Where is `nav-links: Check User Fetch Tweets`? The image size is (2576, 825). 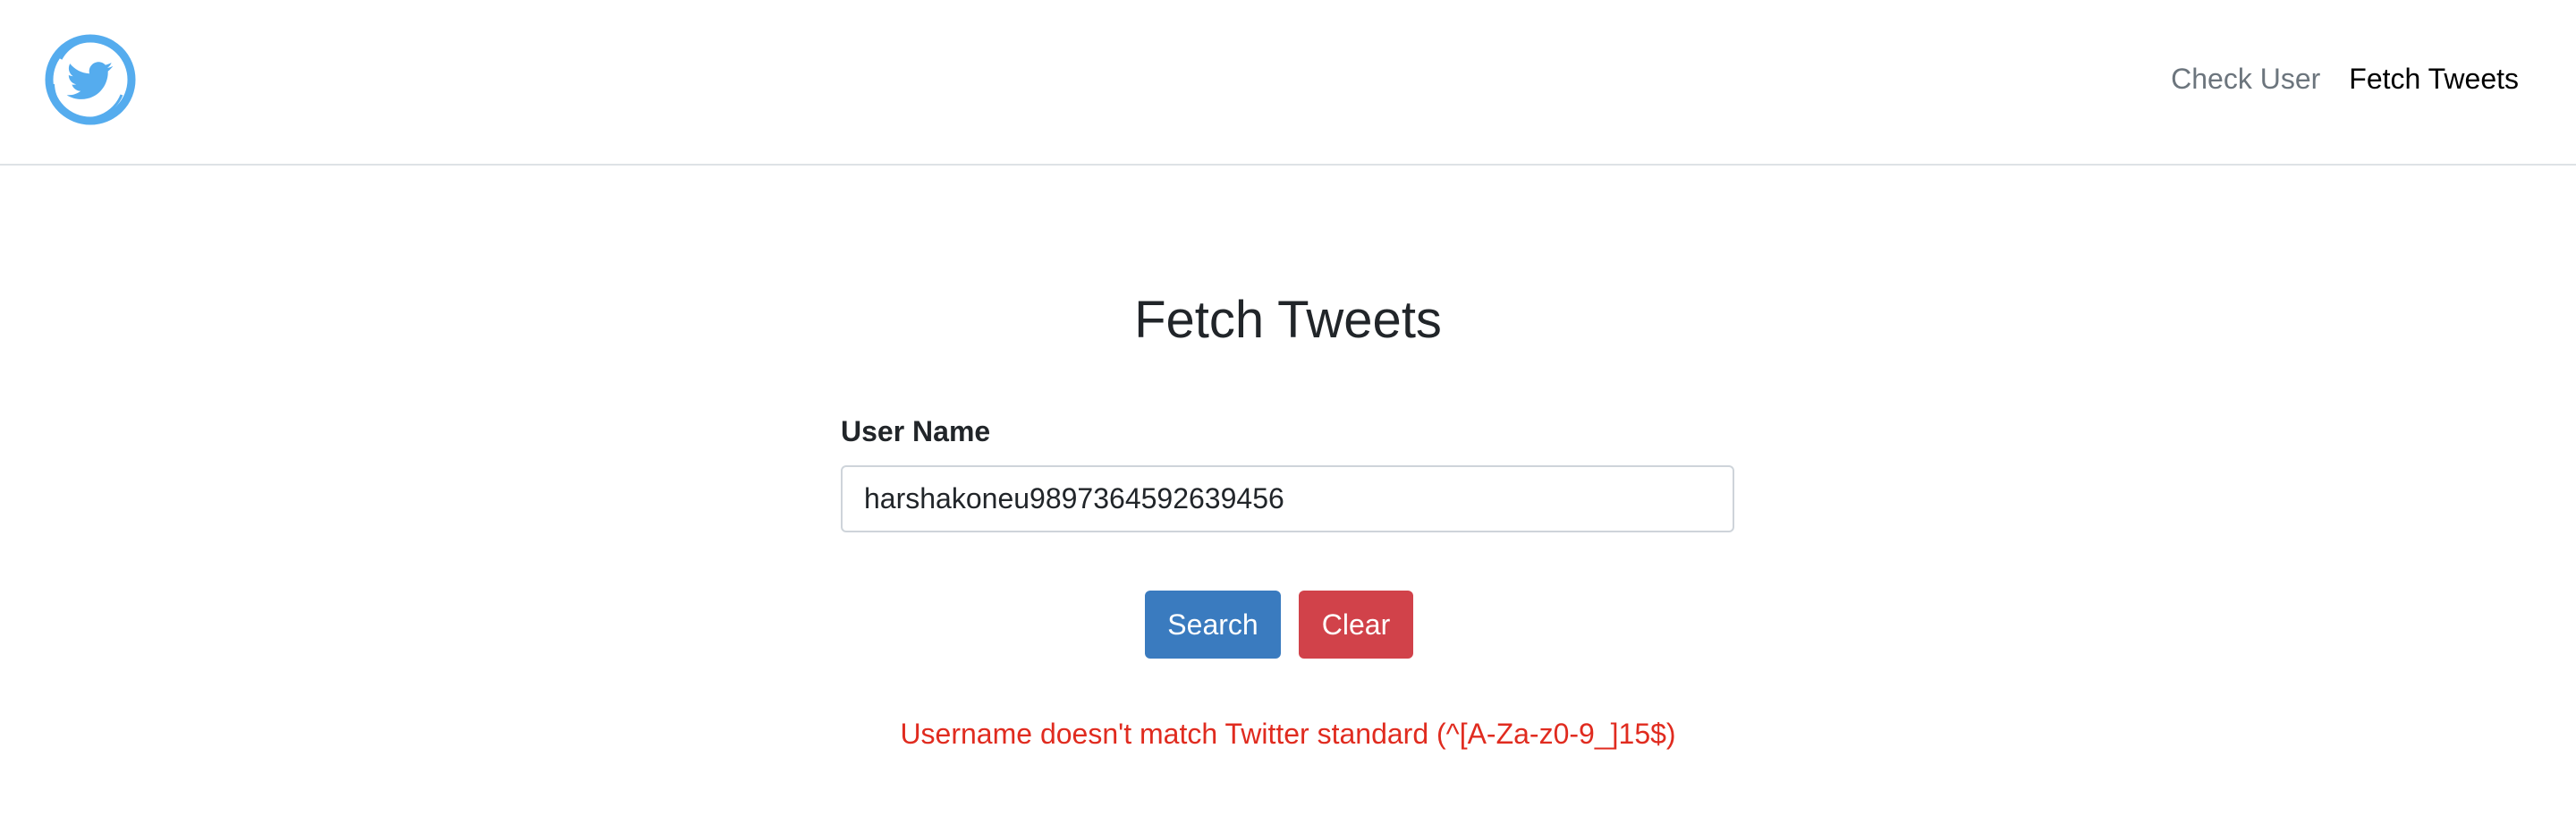
nav-links: Check User Fetch Tweets is located at coordinates (2345, 78).